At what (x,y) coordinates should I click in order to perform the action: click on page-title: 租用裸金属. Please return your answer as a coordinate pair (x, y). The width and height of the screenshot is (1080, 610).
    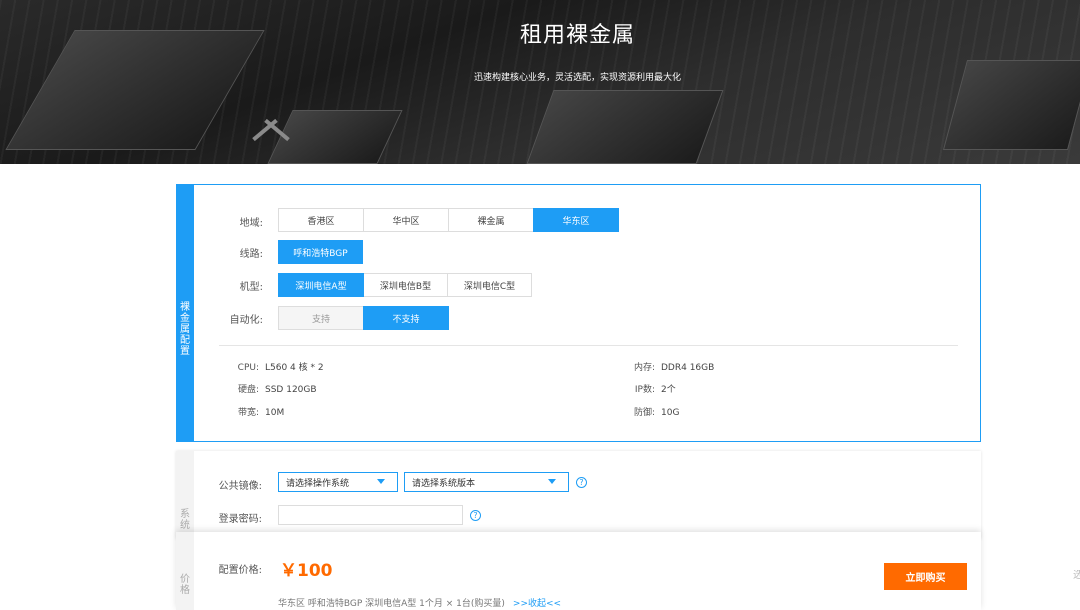
    Looking at the image, I should click on (577, 35).